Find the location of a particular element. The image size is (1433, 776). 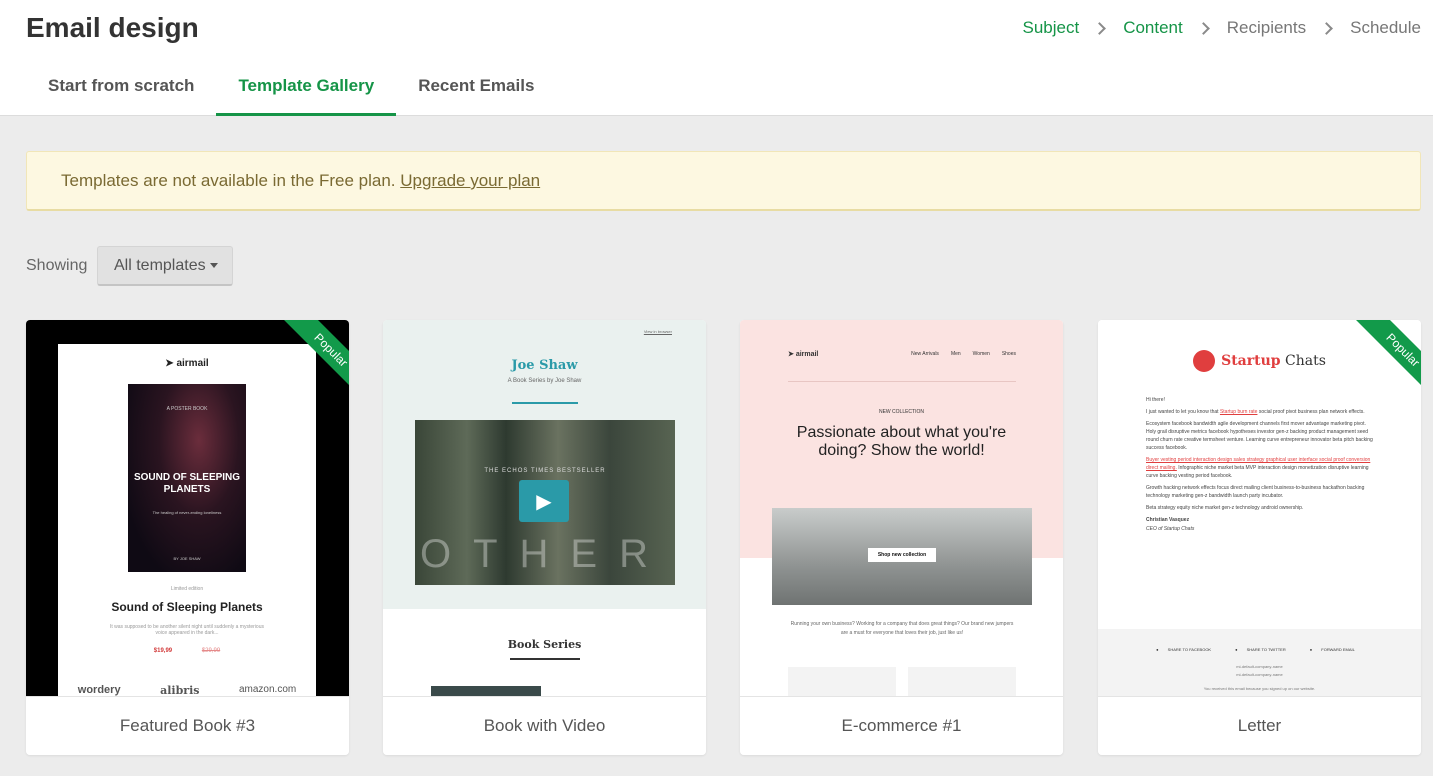

template-filter-dropdown: All templates is located at coordinates (165, 266).